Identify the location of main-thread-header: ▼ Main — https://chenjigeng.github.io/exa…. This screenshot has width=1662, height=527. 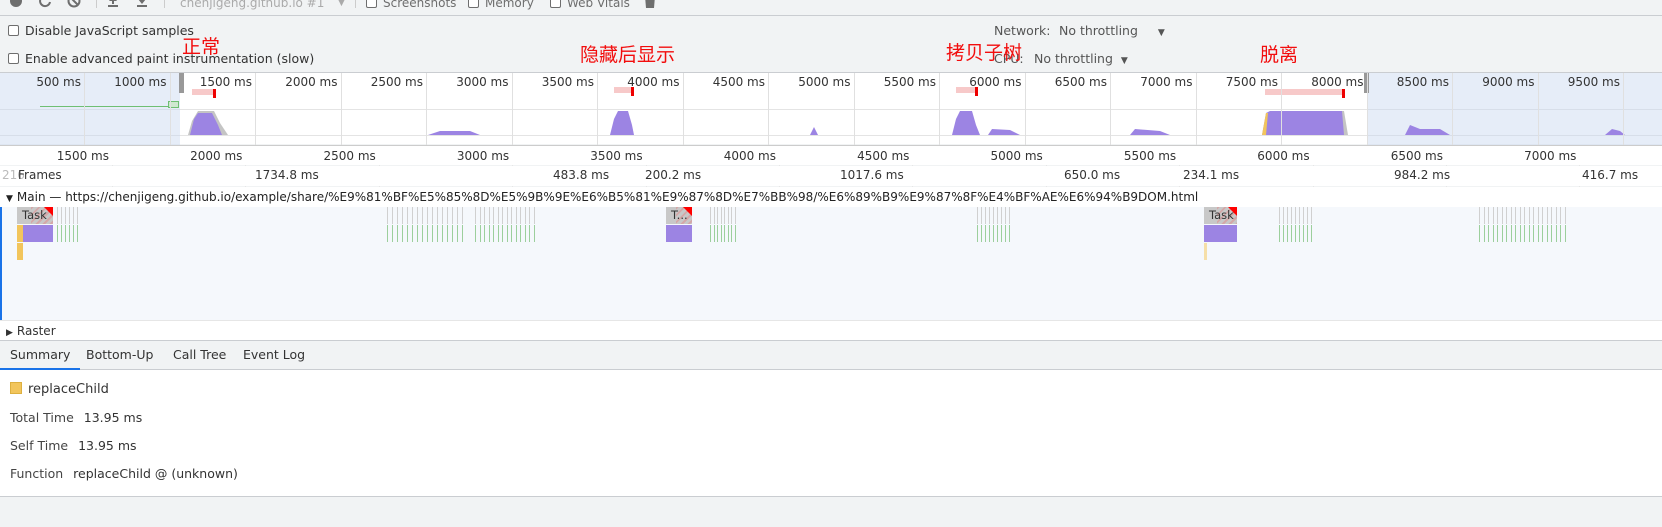
(831, 197).